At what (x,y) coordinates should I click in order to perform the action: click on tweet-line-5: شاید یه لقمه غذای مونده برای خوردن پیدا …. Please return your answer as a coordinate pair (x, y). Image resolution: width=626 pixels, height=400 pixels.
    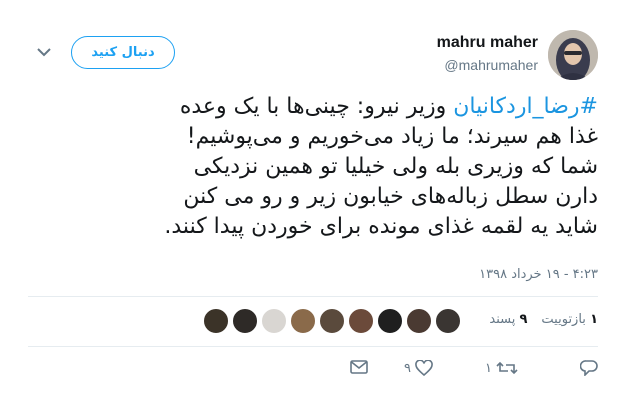
    Looking at the image, I should click on (381, 226).